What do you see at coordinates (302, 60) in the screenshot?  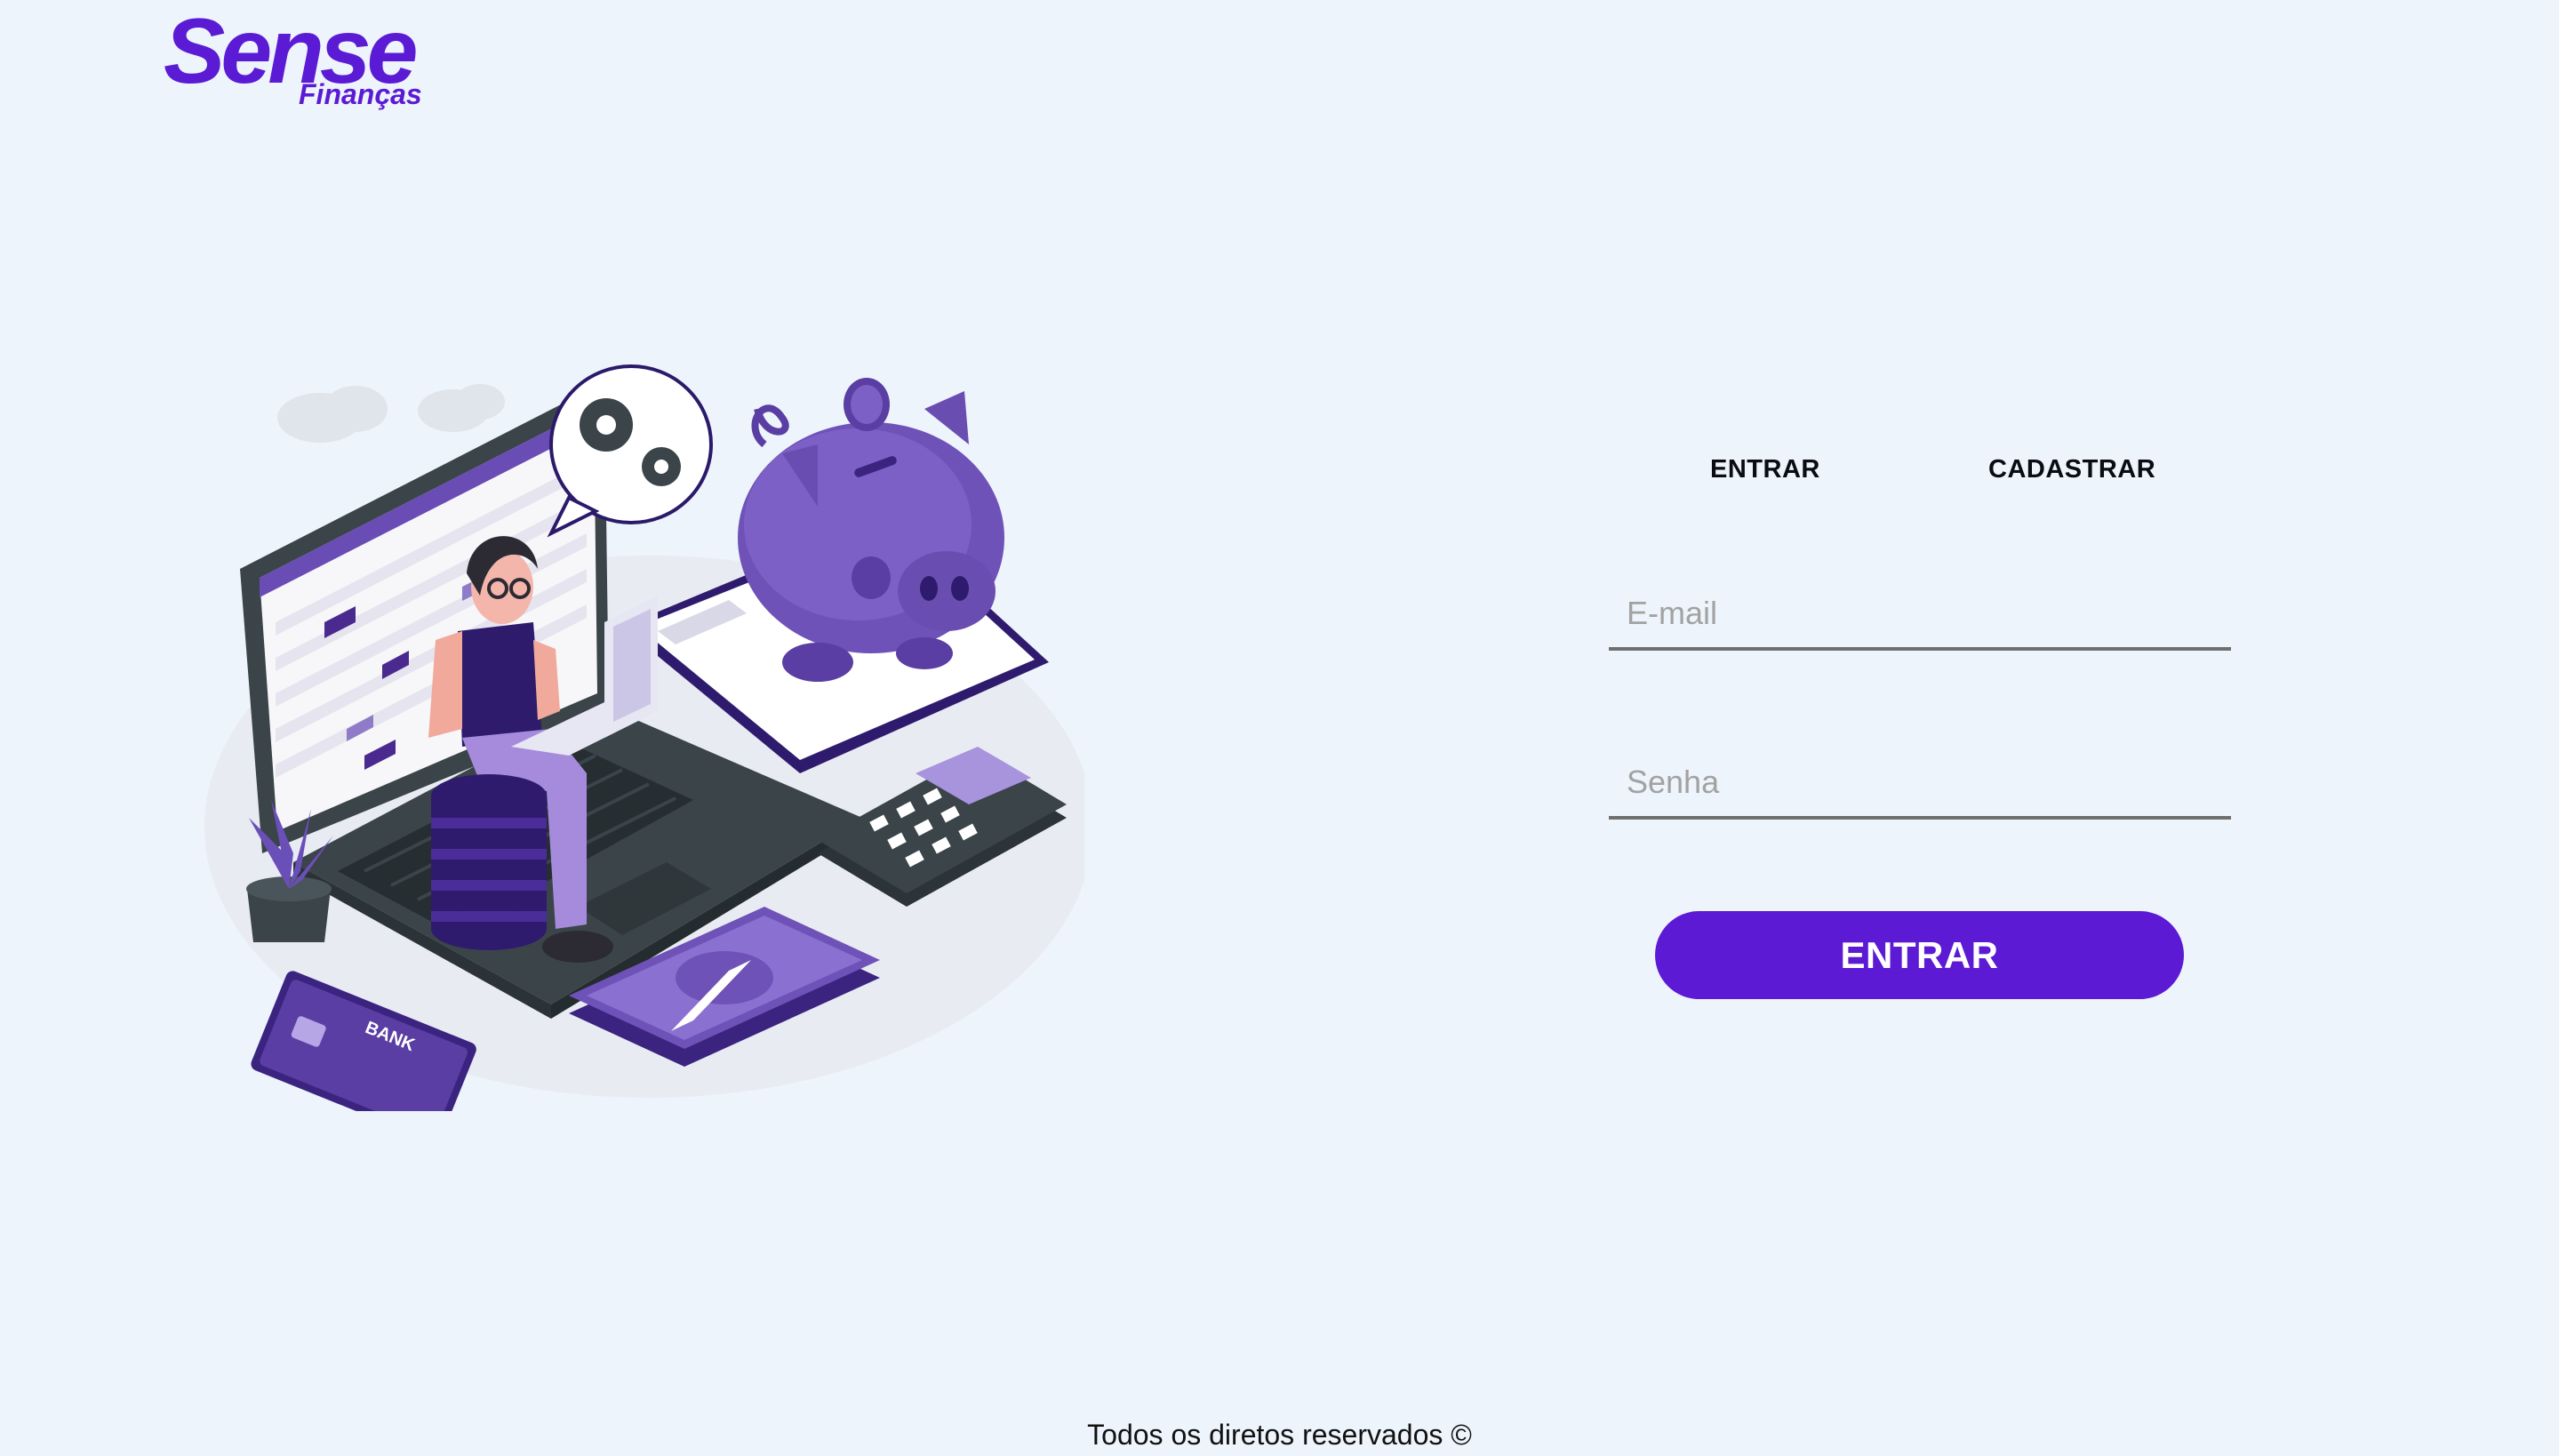 I see `brand-logo: Sense Finanças` at bounding box center [302, 60].